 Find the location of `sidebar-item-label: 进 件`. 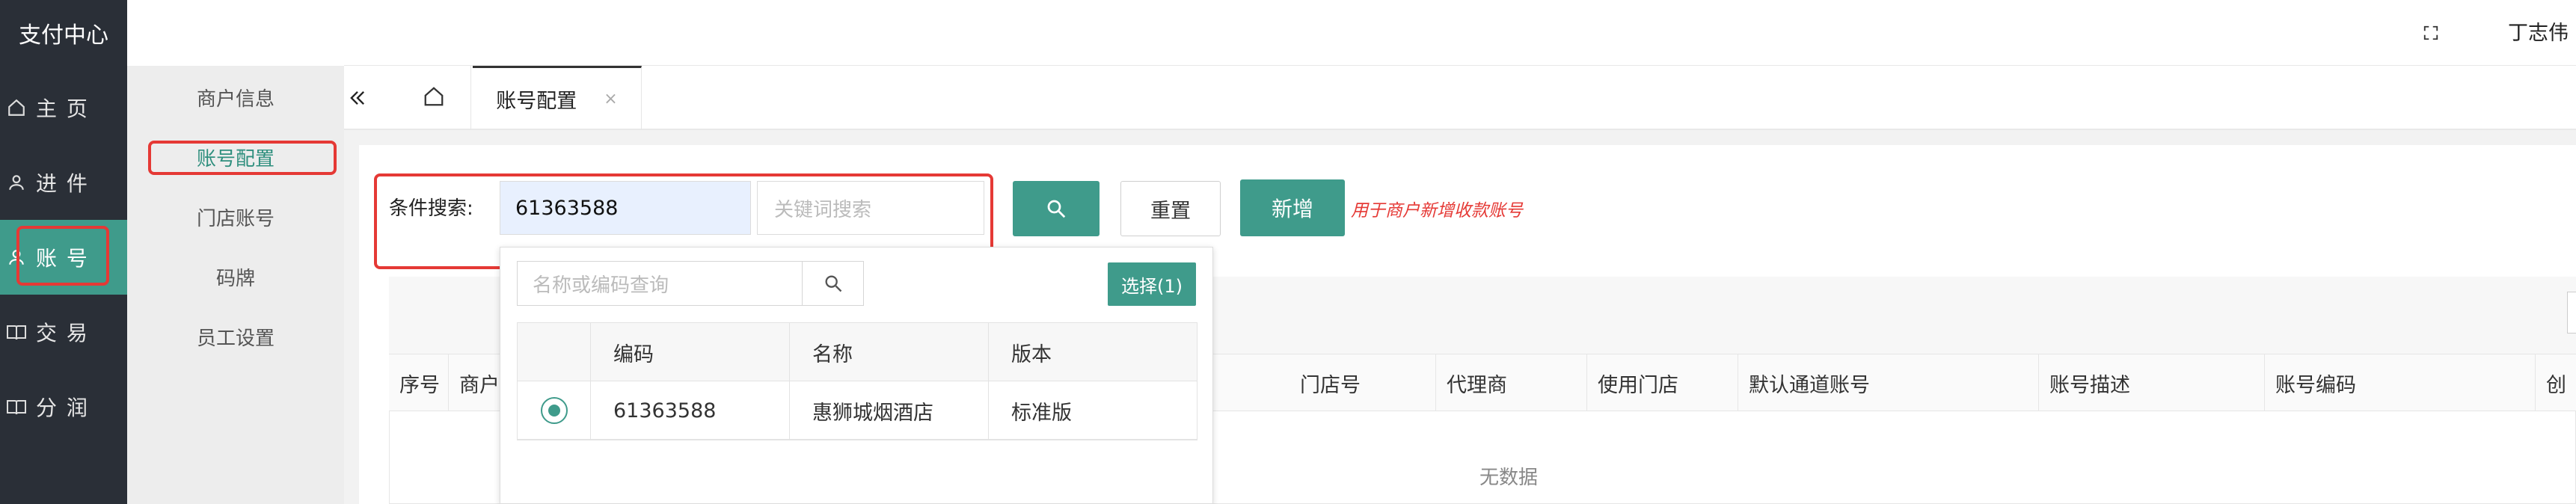

sidebar-item-label: 进 件 is located at coordinates (62, 183).